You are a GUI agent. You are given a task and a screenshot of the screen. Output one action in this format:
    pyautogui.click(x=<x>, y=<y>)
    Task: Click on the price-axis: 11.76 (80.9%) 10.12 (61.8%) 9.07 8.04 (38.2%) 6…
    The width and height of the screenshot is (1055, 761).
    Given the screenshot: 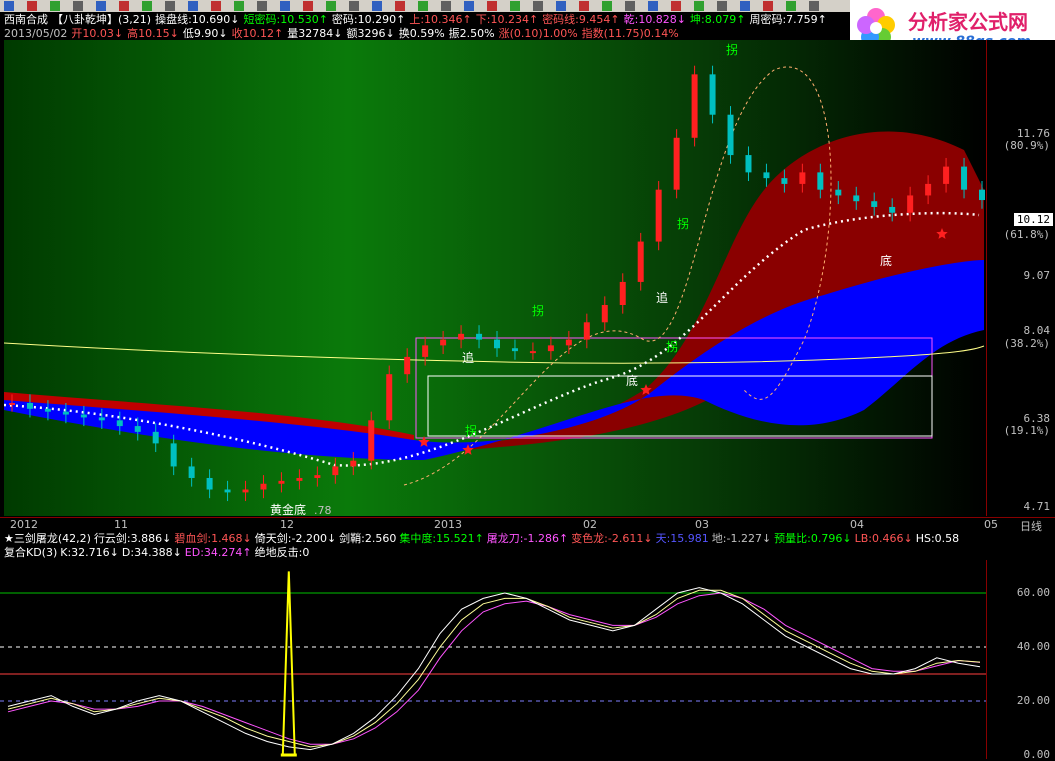 What is the action you would take?
    pyautogui.click(x=1020, y=278)
    